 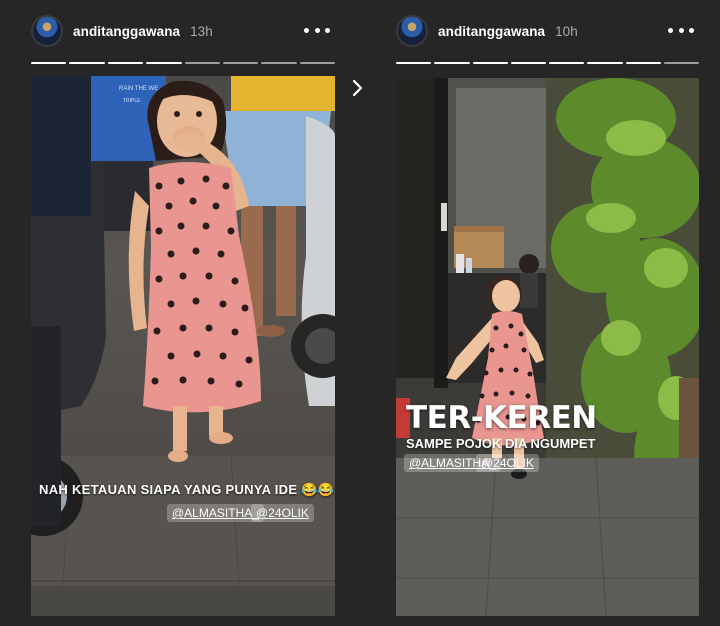 I want to click on timestamp: 10h, so click(x=566, y=31).